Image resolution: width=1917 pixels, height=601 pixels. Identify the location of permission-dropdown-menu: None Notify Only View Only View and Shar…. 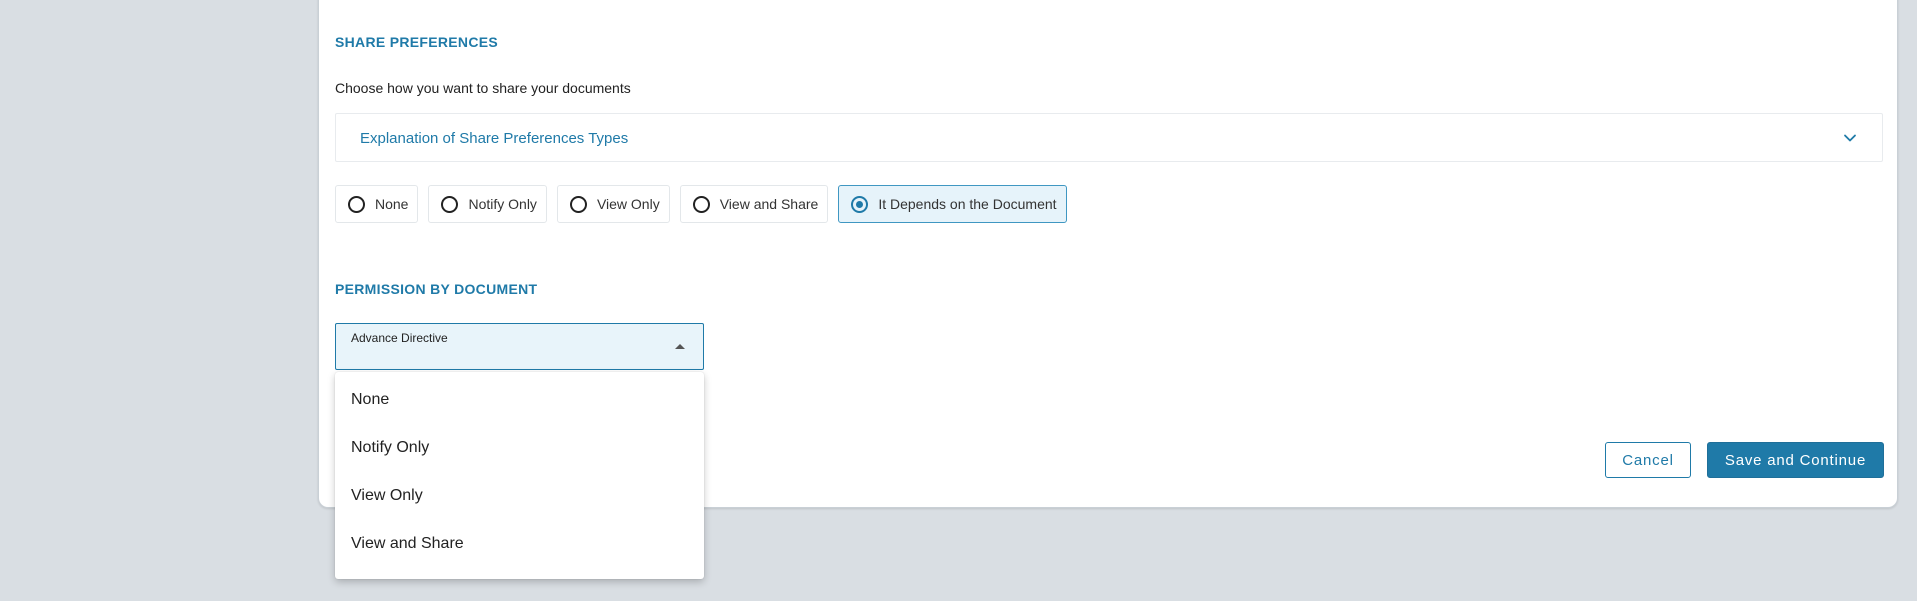
(519, 475).